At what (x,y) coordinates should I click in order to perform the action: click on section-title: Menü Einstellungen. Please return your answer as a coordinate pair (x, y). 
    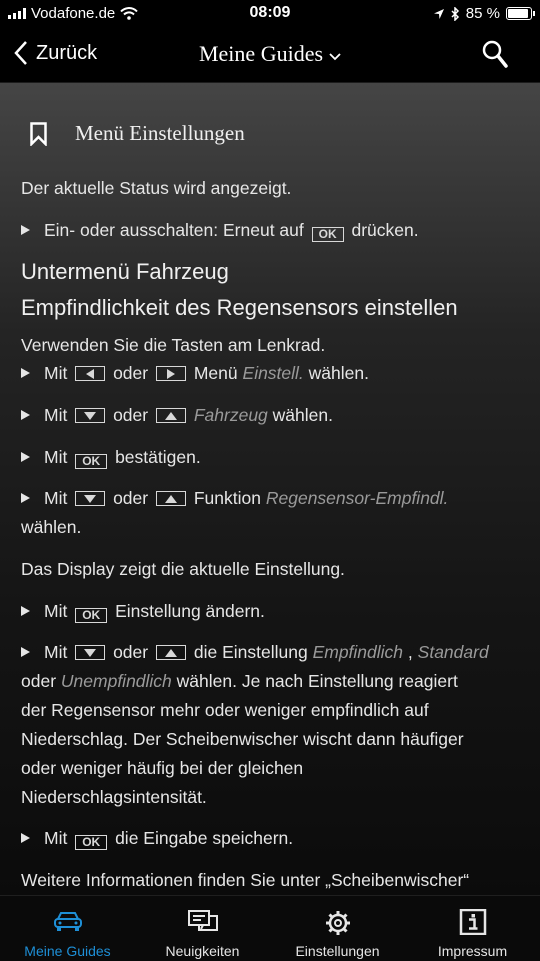
    Looking at the image, I should click on (160, 133).